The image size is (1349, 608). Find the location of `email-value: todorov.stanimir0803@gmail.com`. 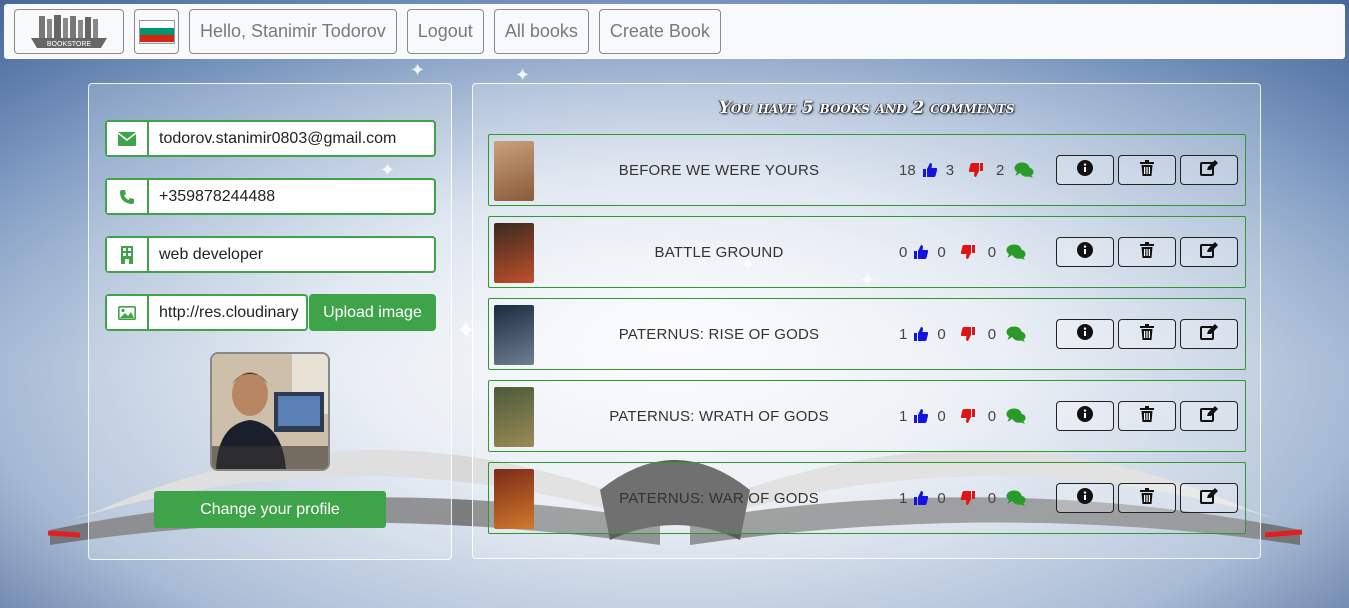

email-value: todorov.stanimir0803@gmail.com is located at coordinates (291, 138).